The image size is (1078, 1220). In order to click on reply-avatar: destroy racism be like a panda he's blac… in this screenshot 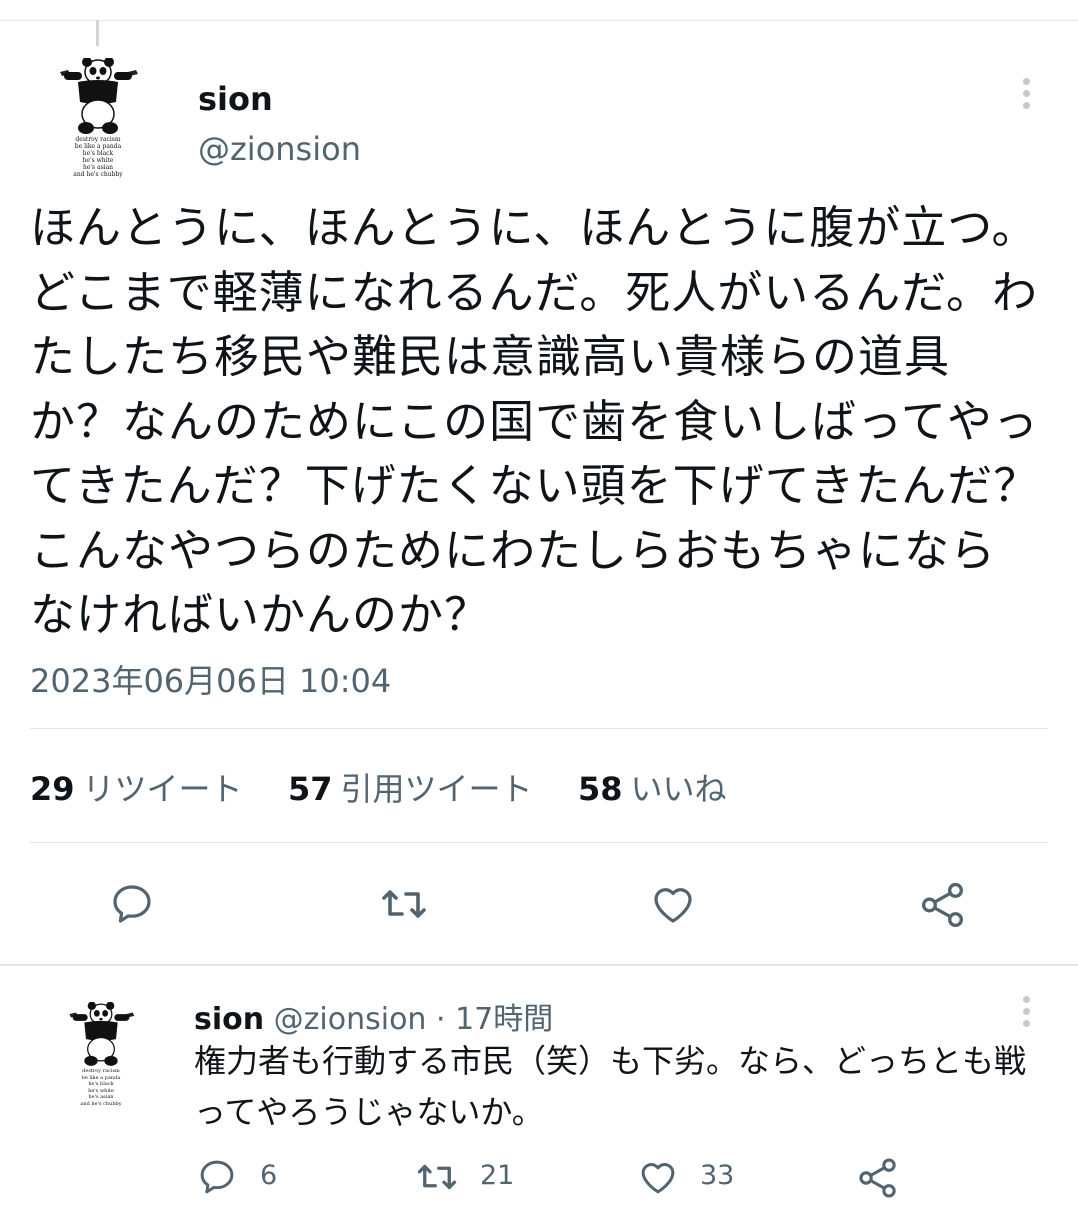, I will do `click(108, 1062)`.